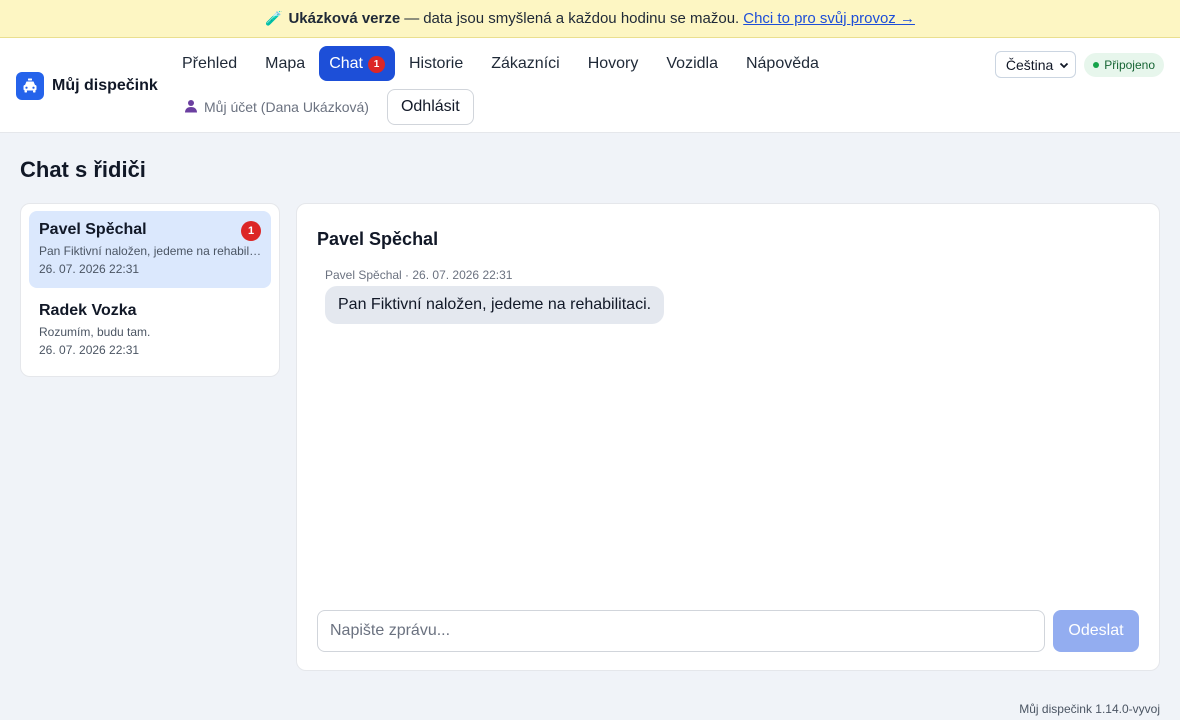 The width and height of the screenshot is (1180, 720). What do you see at coordinates (346, 63) in the screenshot?
I see `nav-item-label: Chat` at bounding box center [346, 63].